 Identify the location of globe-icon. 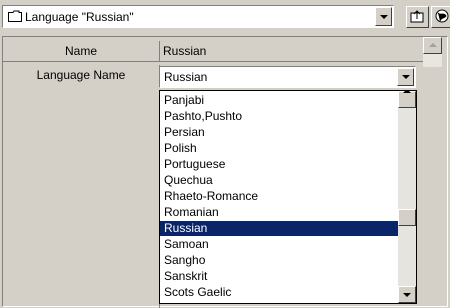
(442, 16).